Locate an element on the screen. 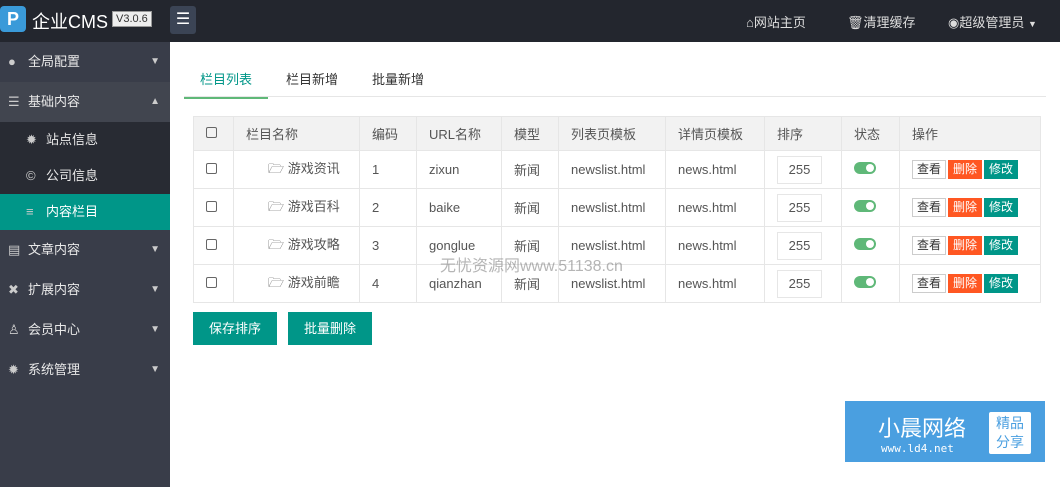  sidebar-sub-content-columns: ≡ 内容栏目 is located at coordinates (85, 212).